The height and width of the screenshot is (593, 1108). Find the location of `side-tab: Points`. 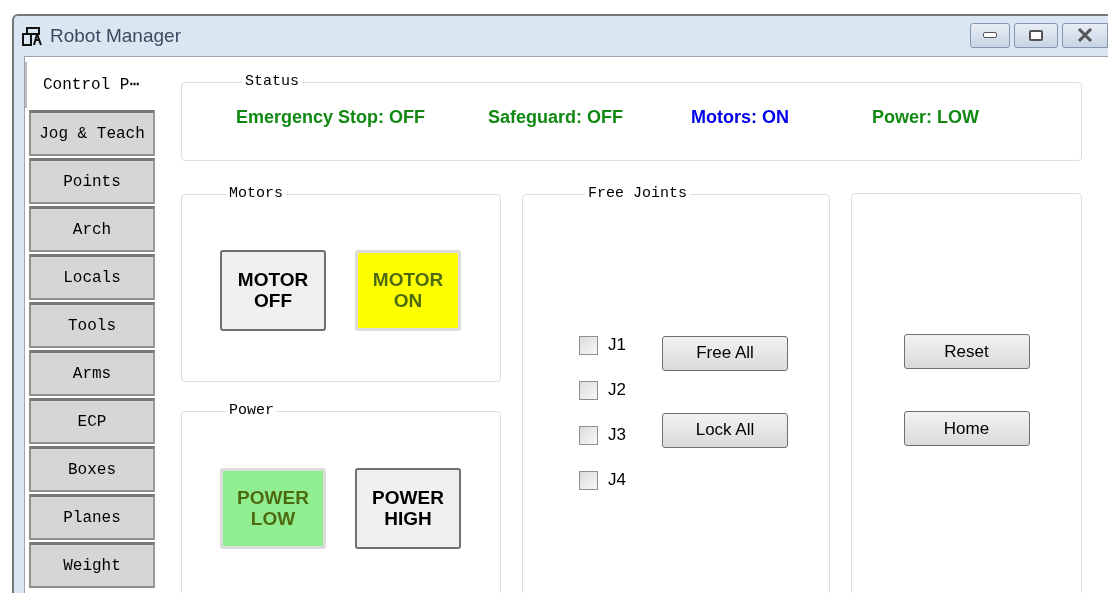

side-tab: Points is located at coordinates (92, 181).